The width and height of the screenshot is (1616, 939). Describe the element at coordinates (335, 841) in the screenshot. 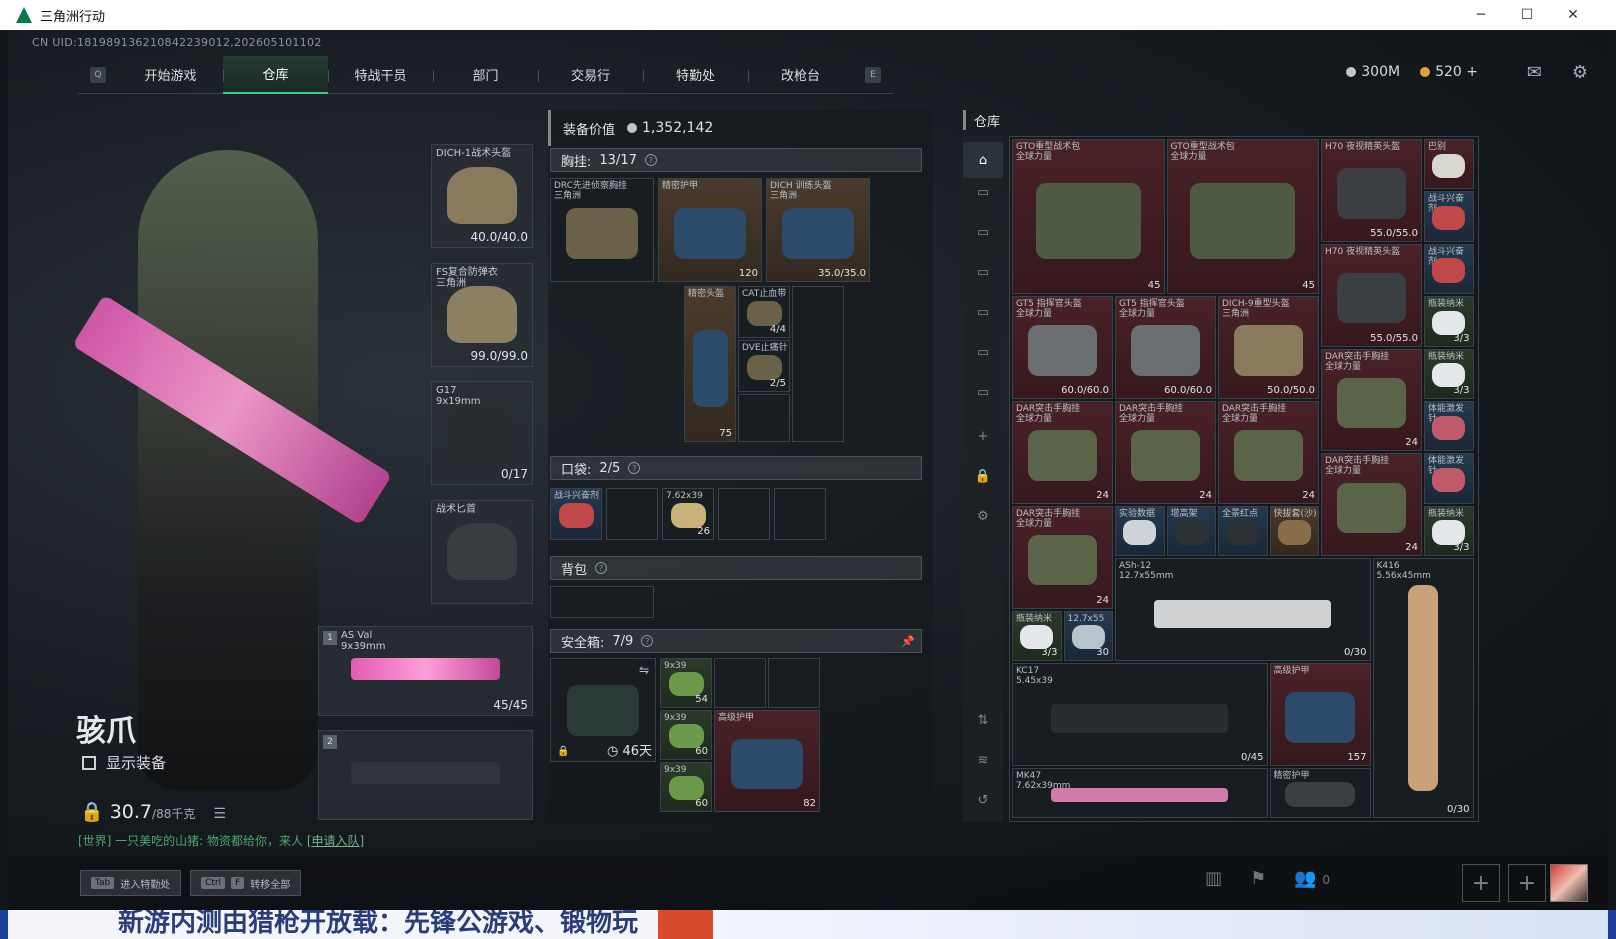

I see `chat-join-link: [申请入队]` at that location.